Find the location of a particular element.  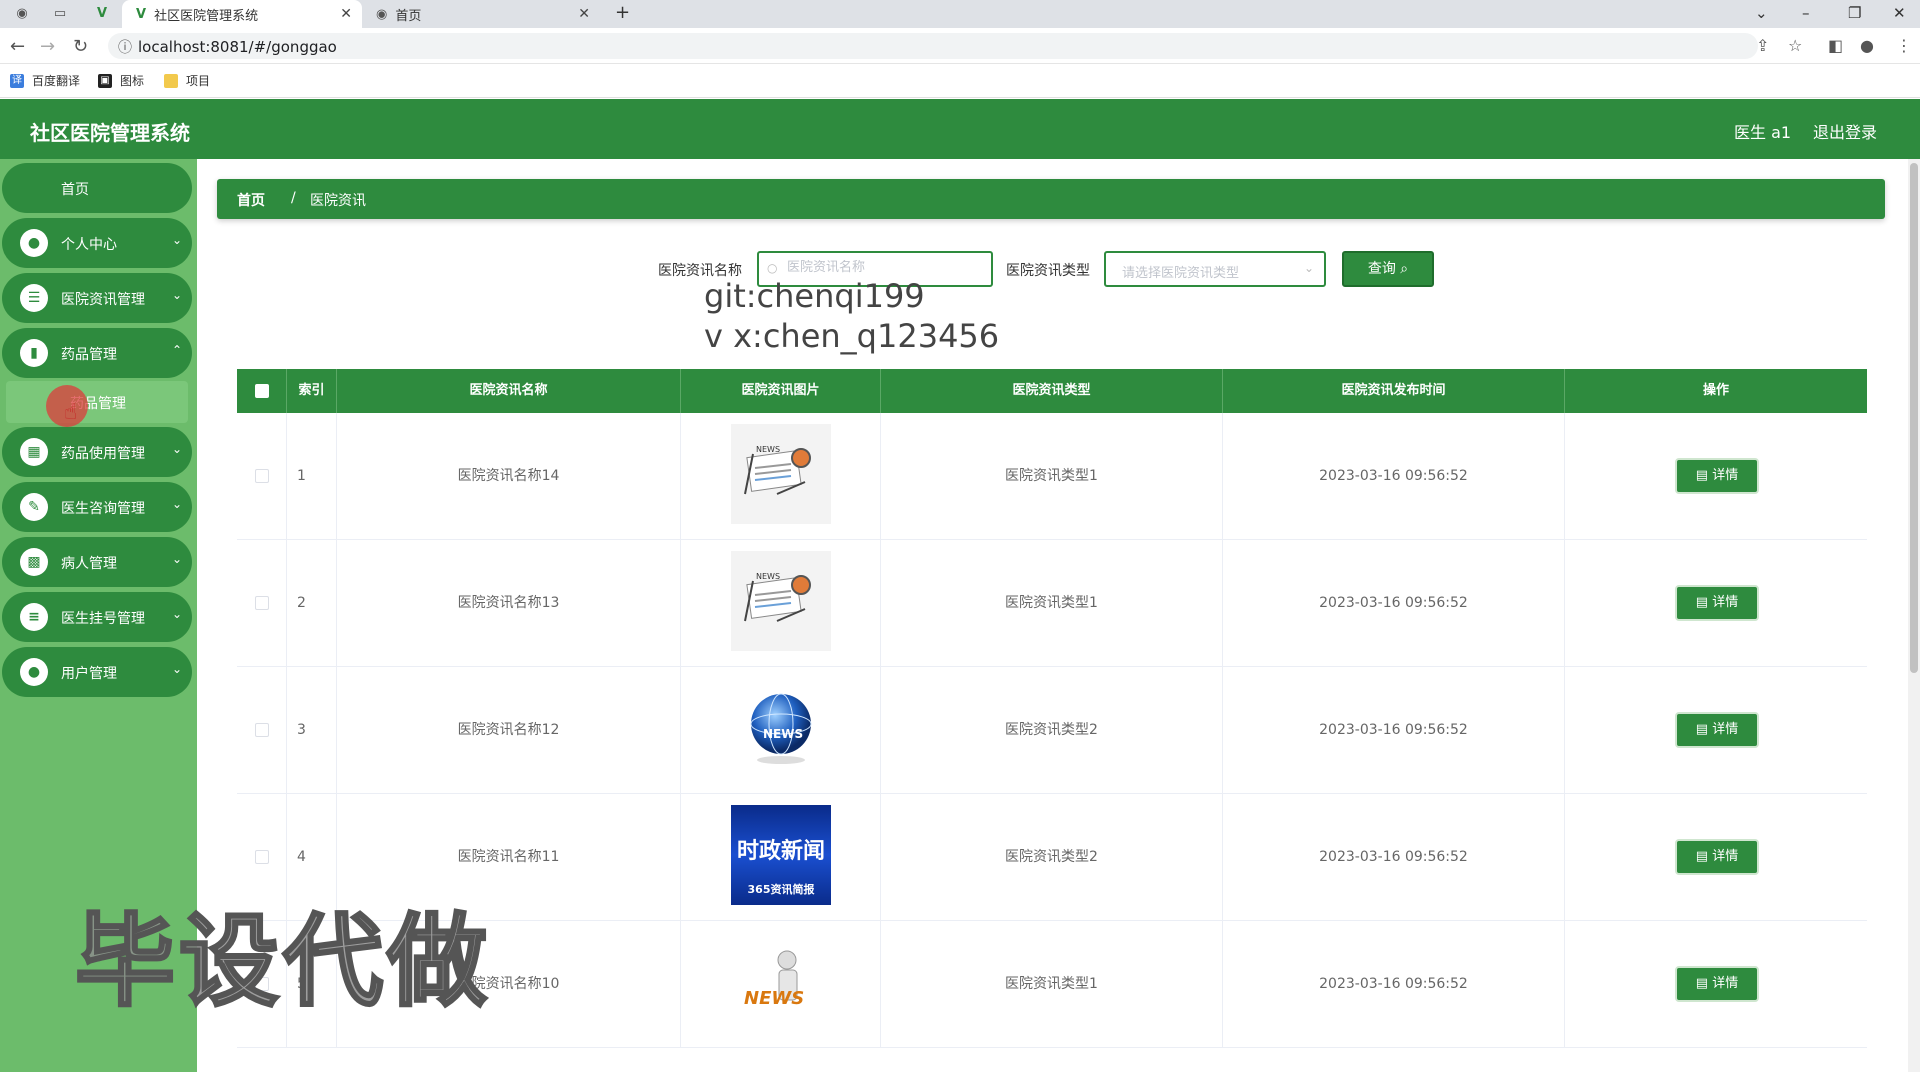

sidebar-item-drug-management: ▮ 药品管理 ⌃ is located at coordinates (97, 353).